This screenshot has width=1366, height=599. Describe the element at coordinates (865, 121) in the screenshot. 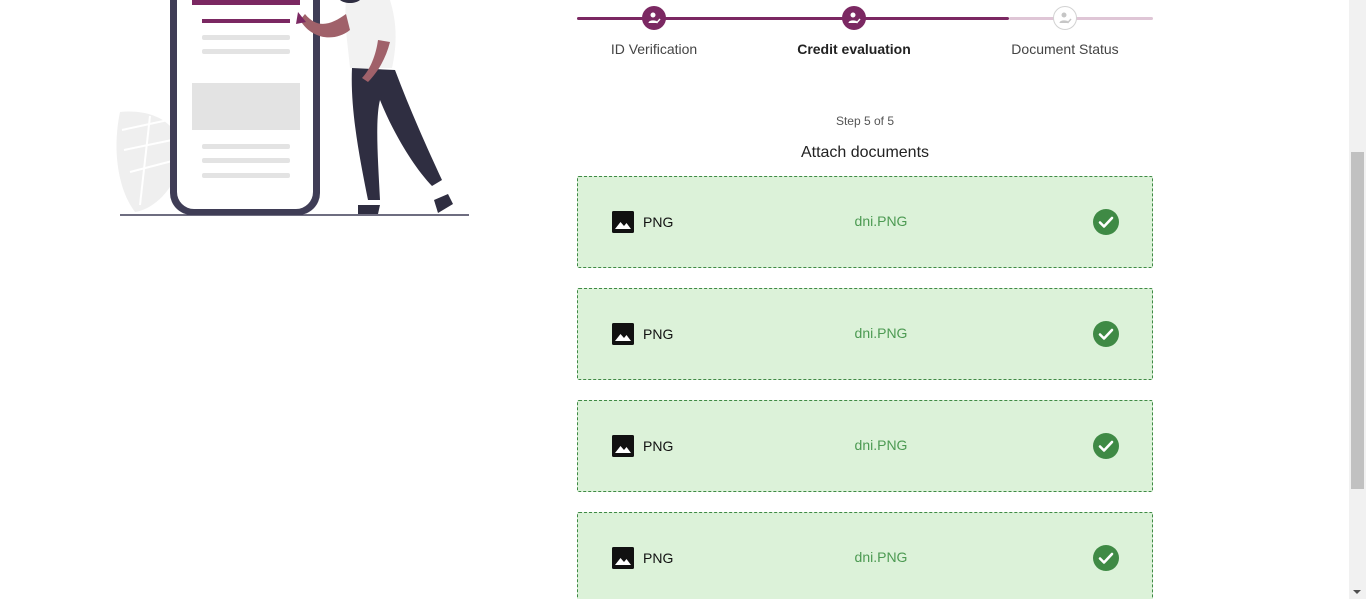

I see `step-counter: Step 5 of 5` at that location.